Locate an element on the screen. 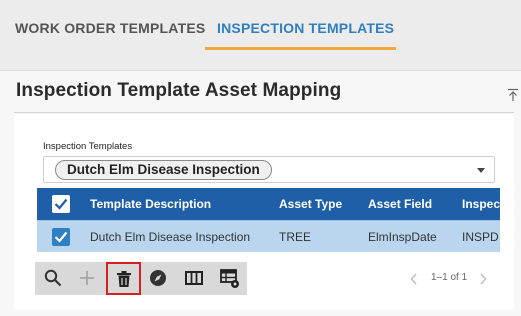  cell-asset-field: ElmInspDate is located at coordinates (402, 237).